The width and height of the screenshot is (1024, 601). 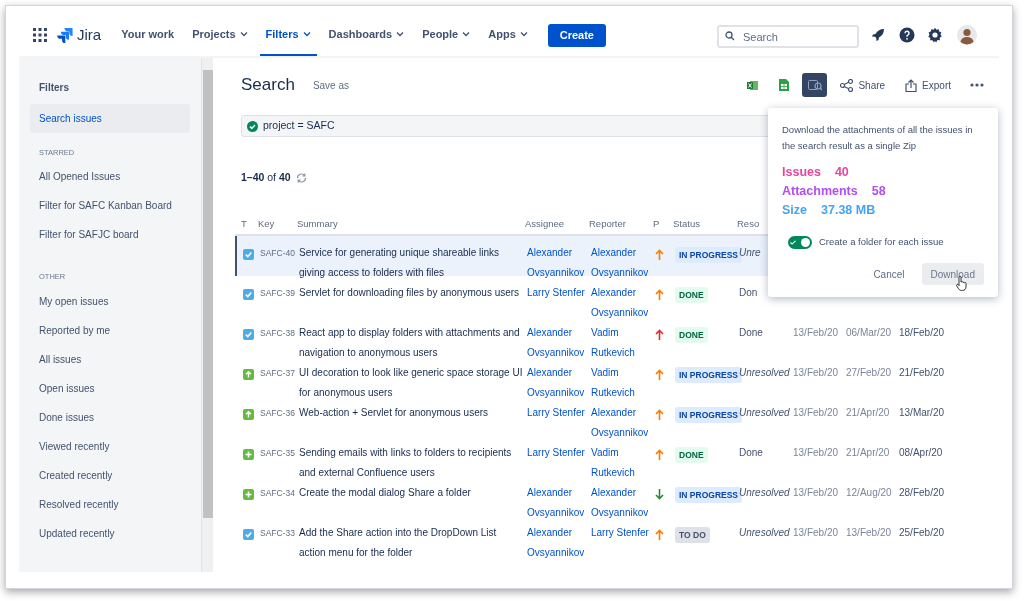 What do you see at coordinates (663, 223) in the screenshot?
I see `column-header: P` at bounding box center [663, 223].